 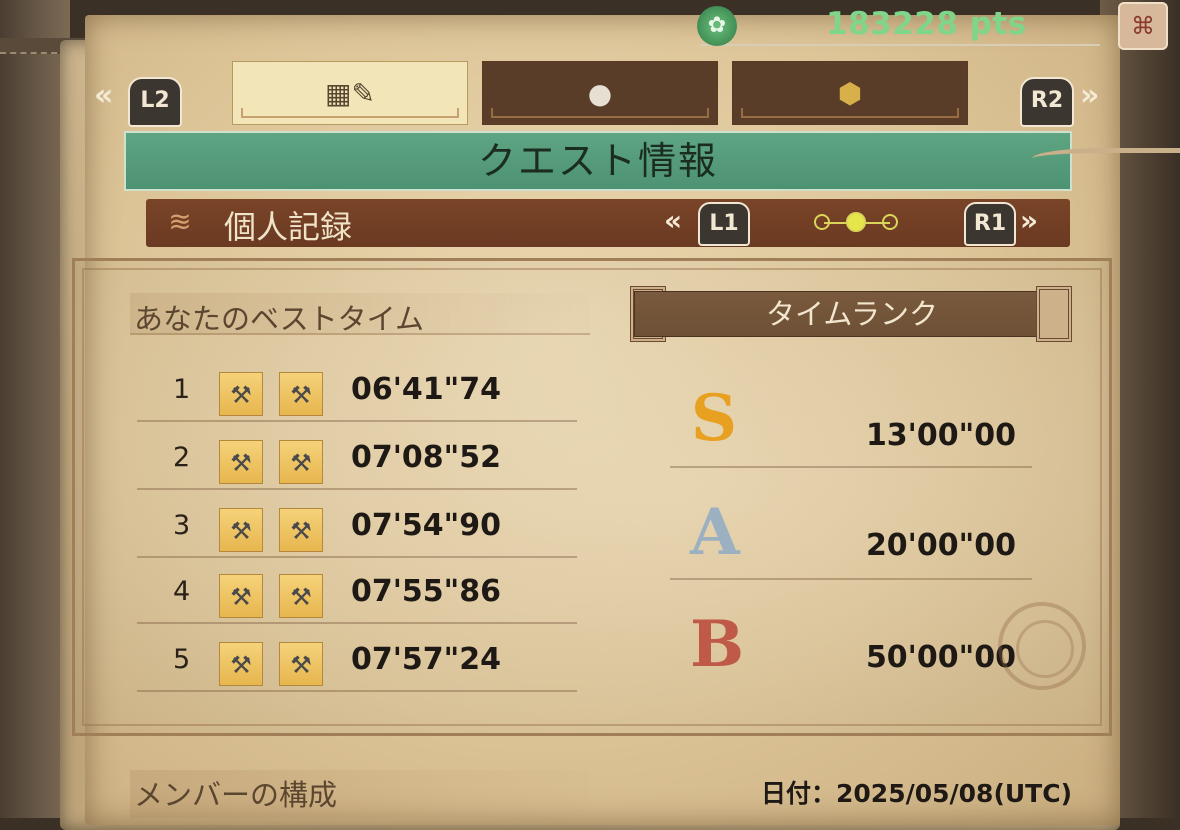 What do you see at coordinates (717, 644) in the screenshot?
I see `rank-b-icon: B` at bounding box center [717, 644].